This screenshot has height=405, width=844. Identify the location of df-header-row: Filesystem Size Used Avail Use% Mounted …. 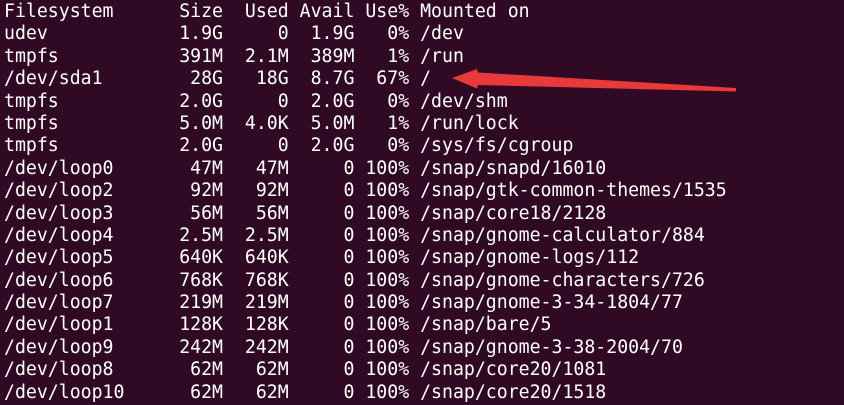
(267, 11).